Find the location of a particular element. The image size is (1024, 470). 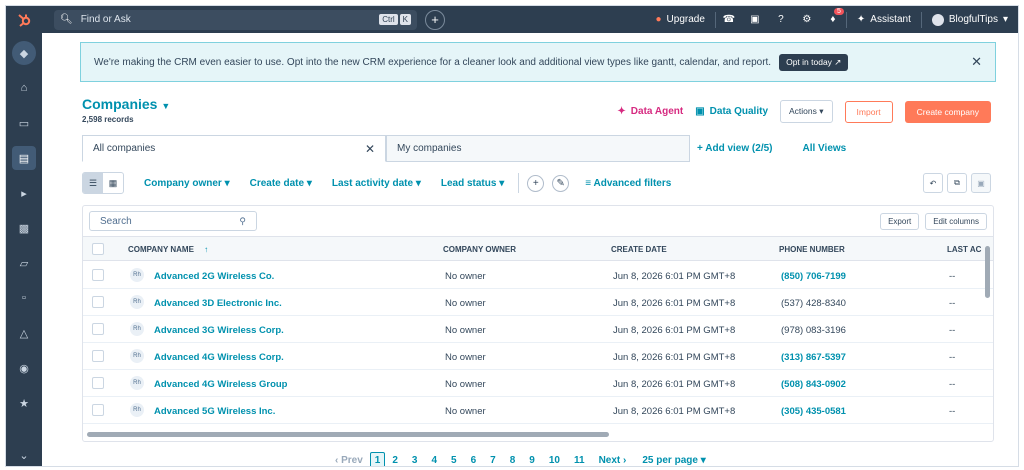

horizontal-scrollbar is located at coordinates (348, 434).